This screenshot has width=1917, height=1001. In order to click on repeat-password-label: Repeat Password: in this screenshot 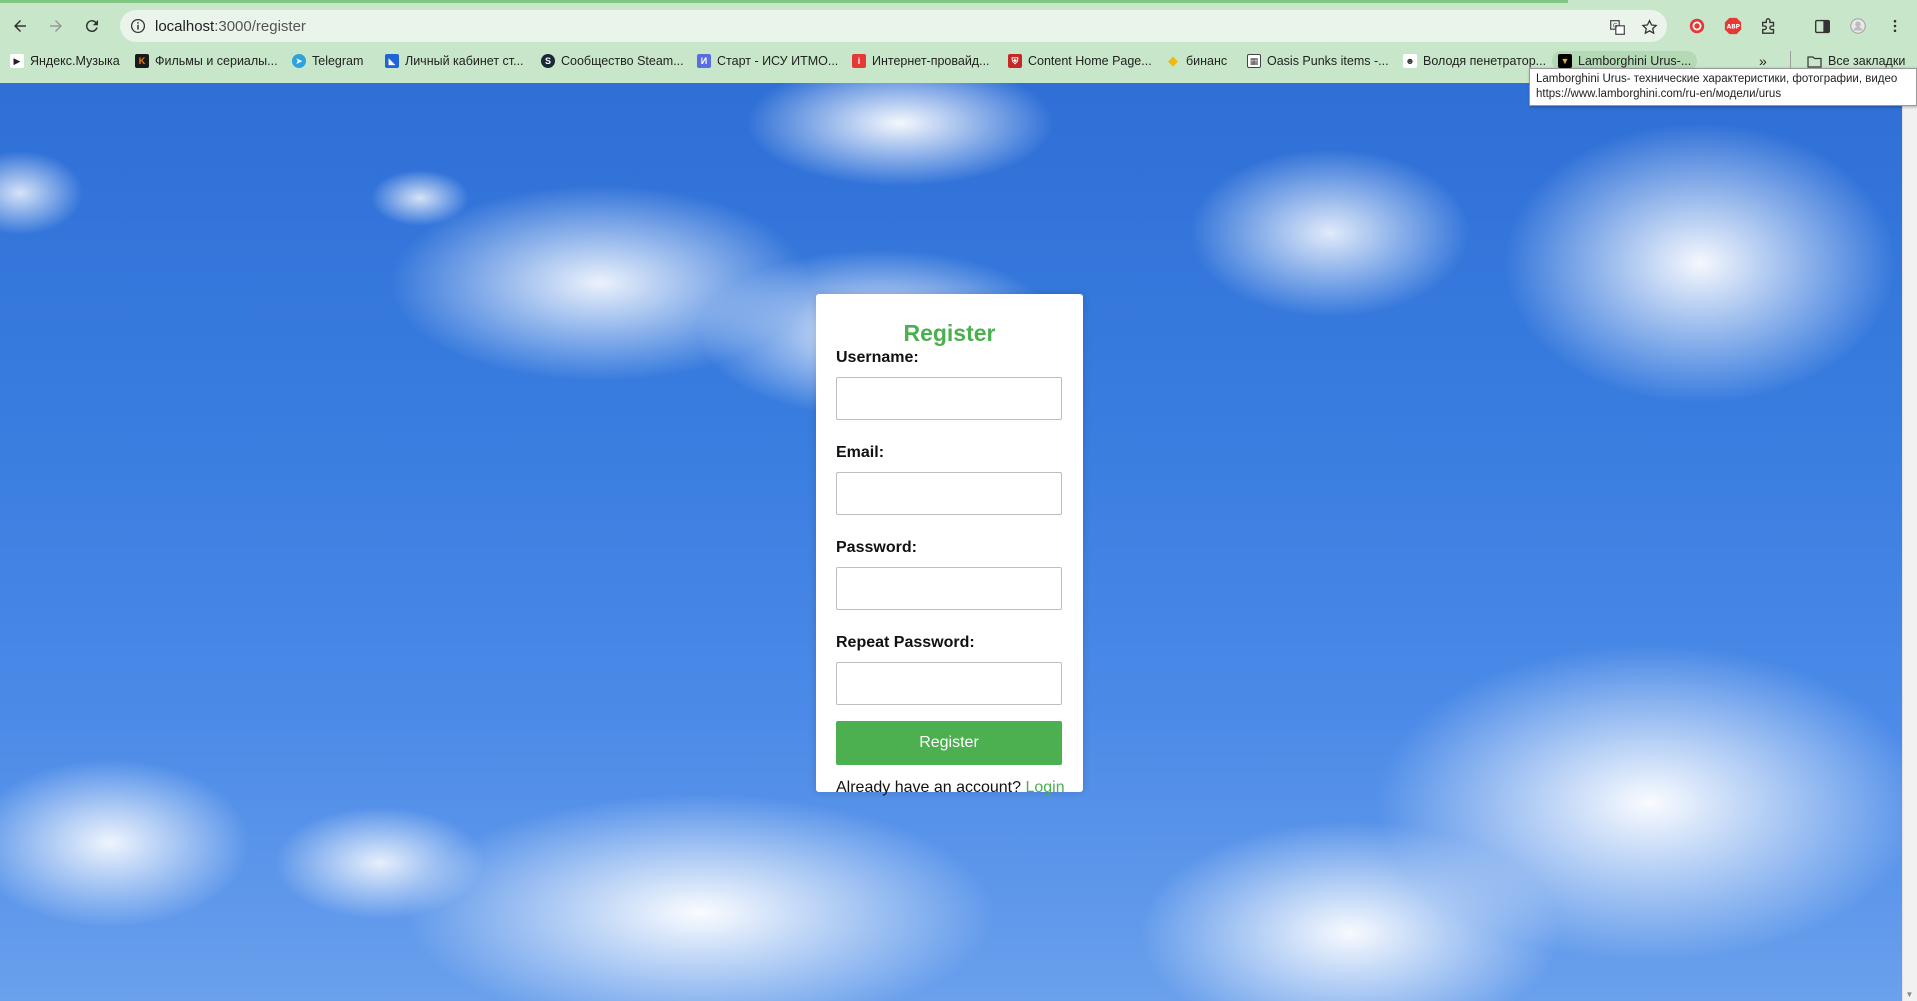, I will do `click(905, 642)`.